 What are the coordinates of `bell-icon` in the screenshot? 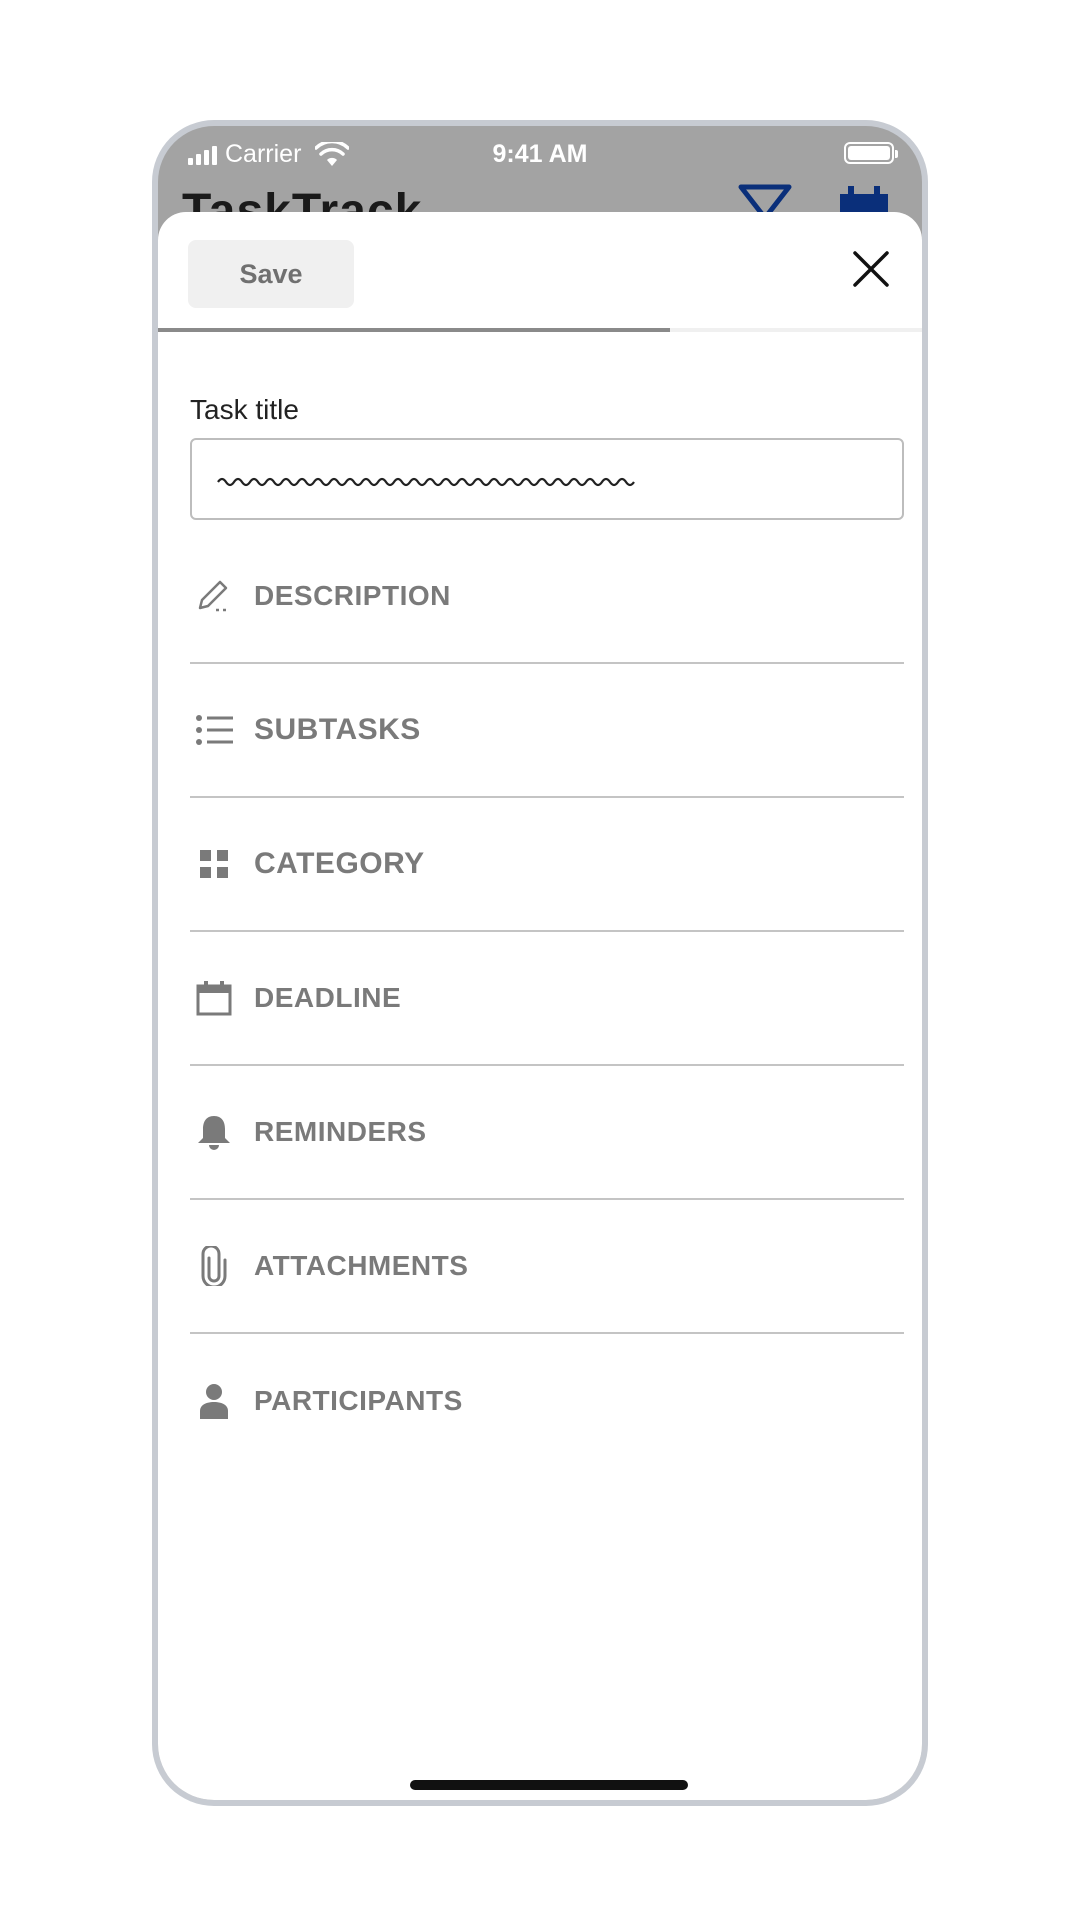 It's located at (214, 1132).